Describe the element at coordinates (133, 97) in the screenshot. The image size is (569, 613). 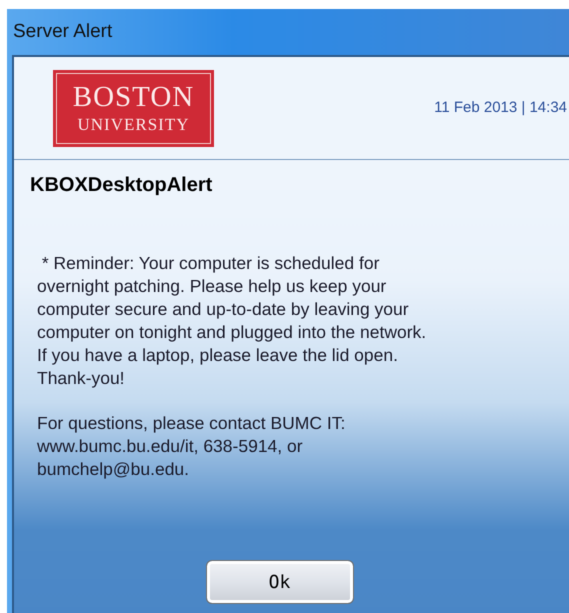
I see `logo-text: BOSTON` at that location.